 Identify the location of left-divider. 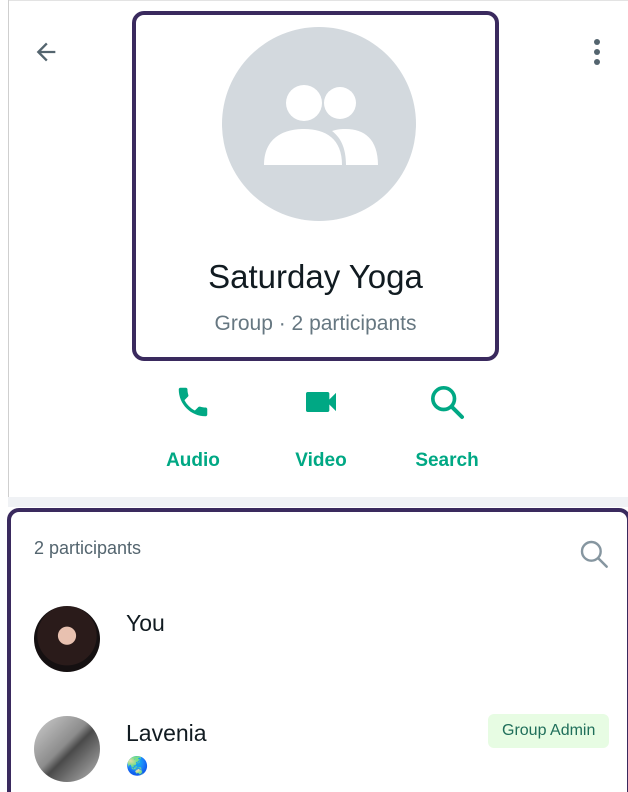
(8, 248).